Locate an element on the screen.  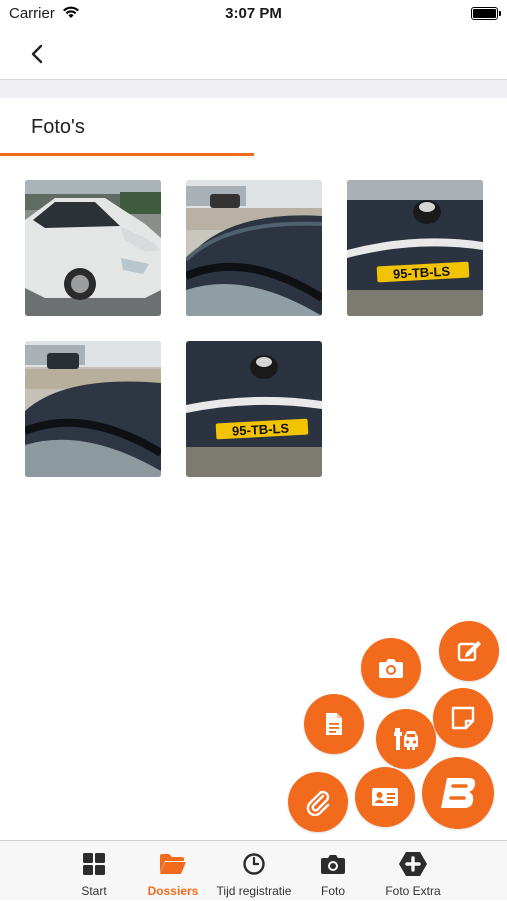
vehicle-repair-icon is located at coordinates (406, 739).